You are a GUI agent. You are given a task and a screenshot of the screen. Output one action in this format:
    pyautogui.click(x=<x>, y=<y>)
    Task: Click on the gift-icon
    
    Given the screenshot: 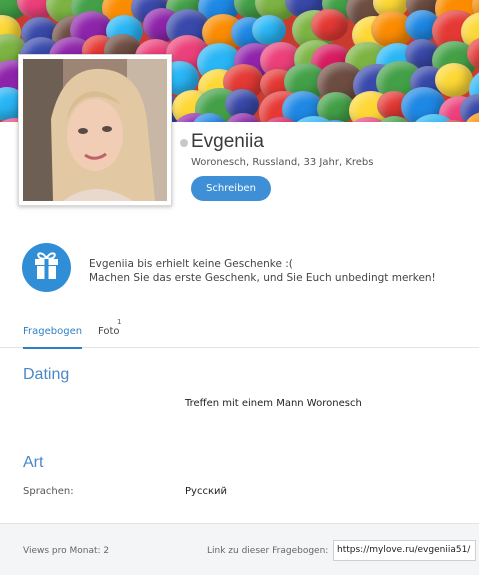 What is the action you would take?
    pyautogui.click(x=46, y=265)
    